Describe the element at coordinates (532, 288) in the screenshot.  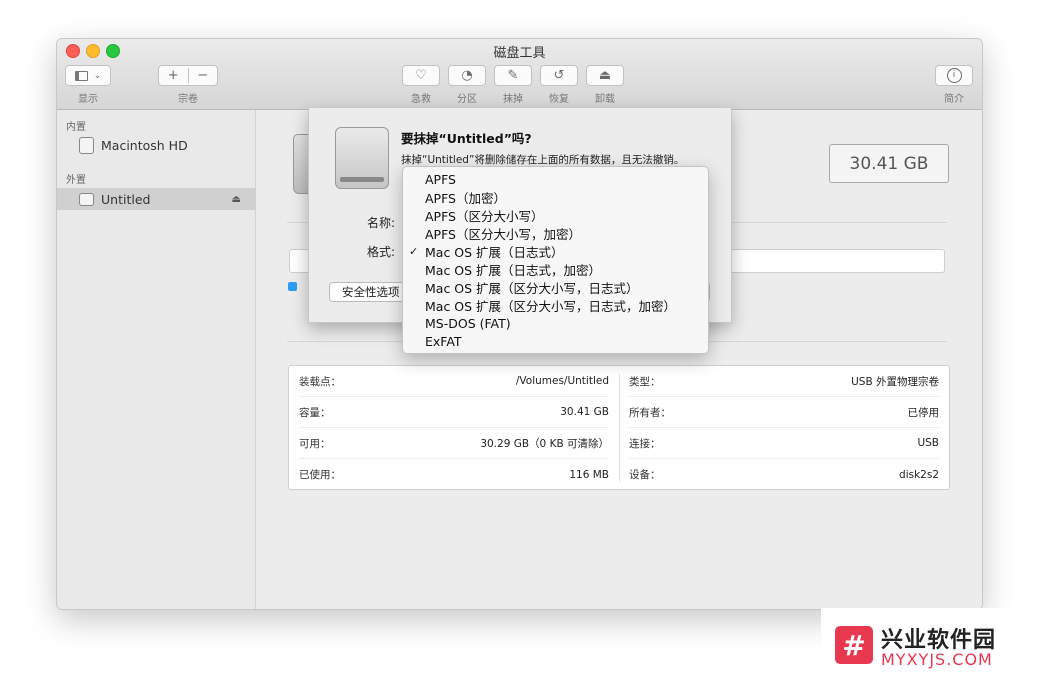
I see `option-label: Mac OS 扩展（区分大小写，日志式）` at that location.